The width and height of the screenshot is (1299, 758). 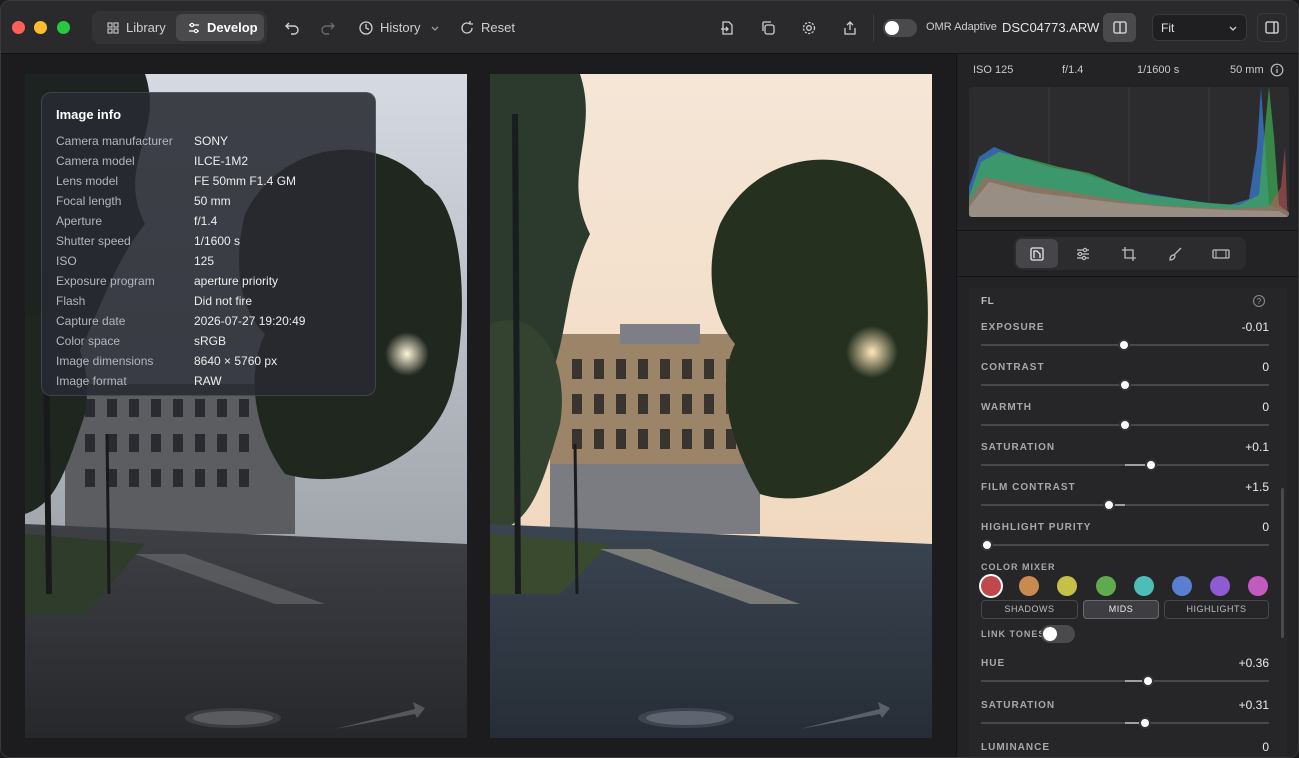 What do you see at coordinates (1119, 27) in the screenshot?
I see `compare-view-button` at bounding box center [1119, 27].